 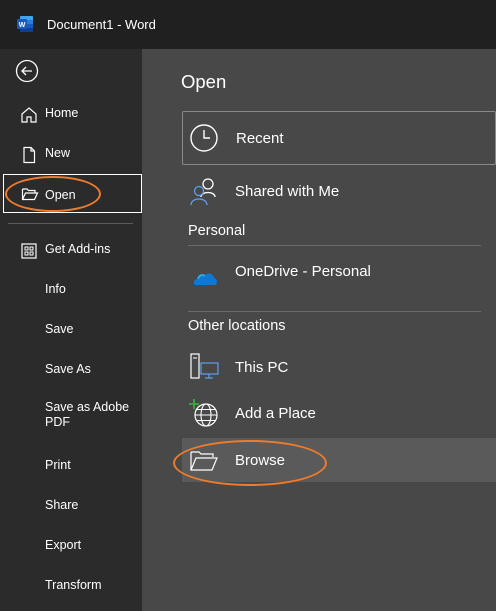 What do you see at coordinates (260, 460) in the screenshot?
I see `location-label: Browse` at bounding box center [260, 460].